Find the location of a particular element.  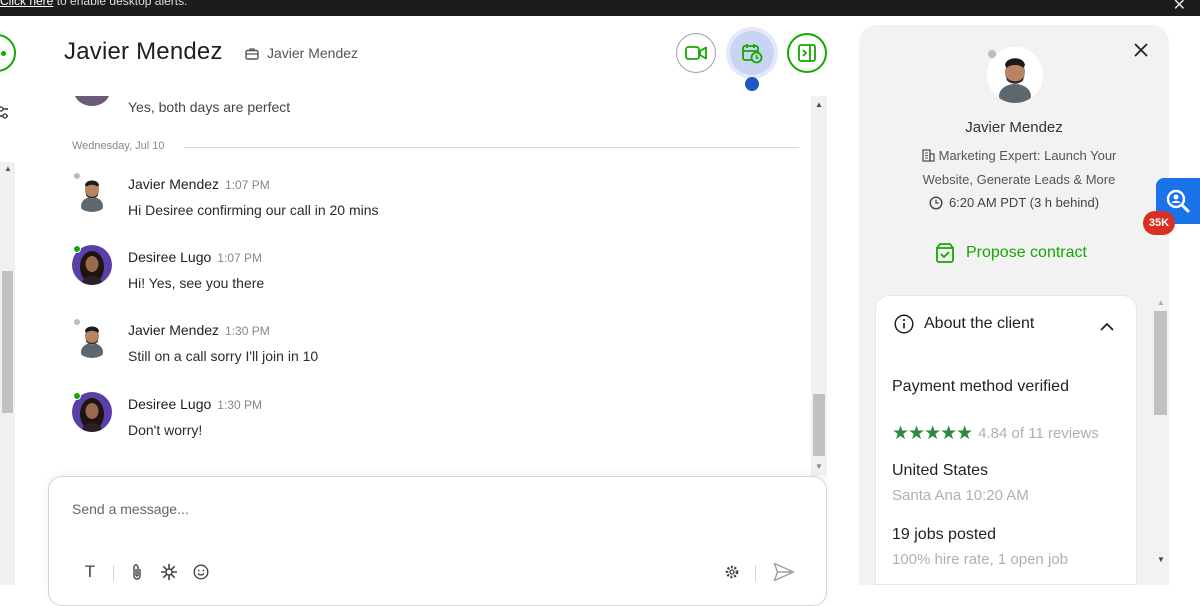

message-text: Hi! Yes, see you there is located at coordinates (196, 283).